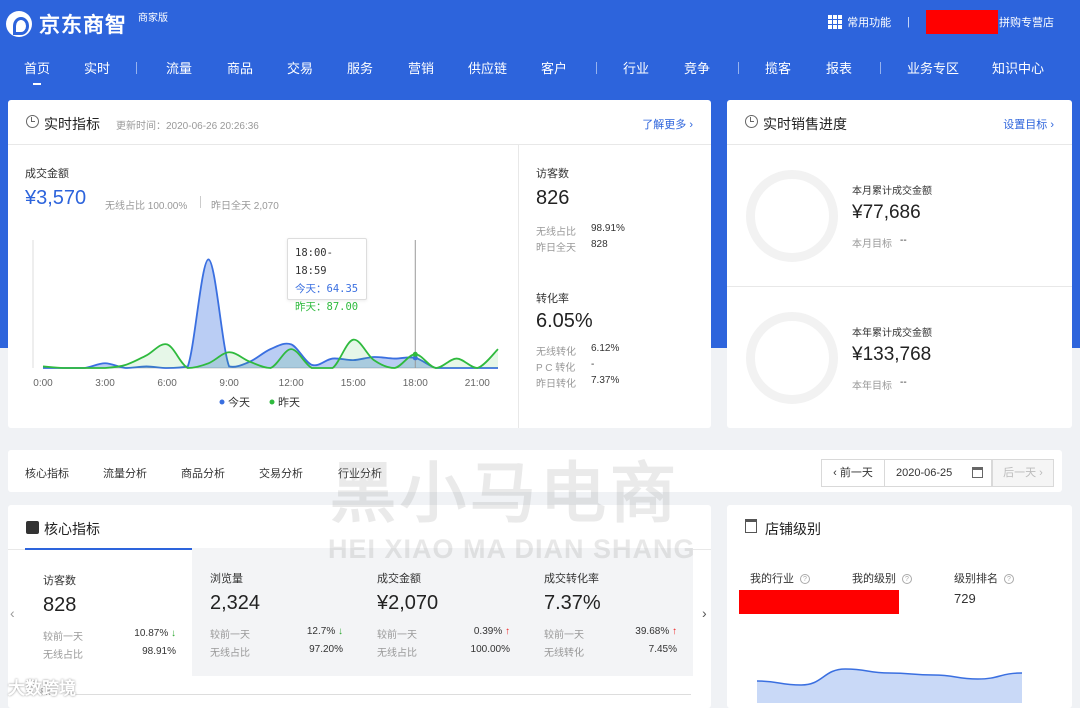 This screenshot has width=1080, height=708. What do you see at coordinates (230, 635) in the screenshot?
I see `compare-label: 较前一天` at bounding box center [230, 635].